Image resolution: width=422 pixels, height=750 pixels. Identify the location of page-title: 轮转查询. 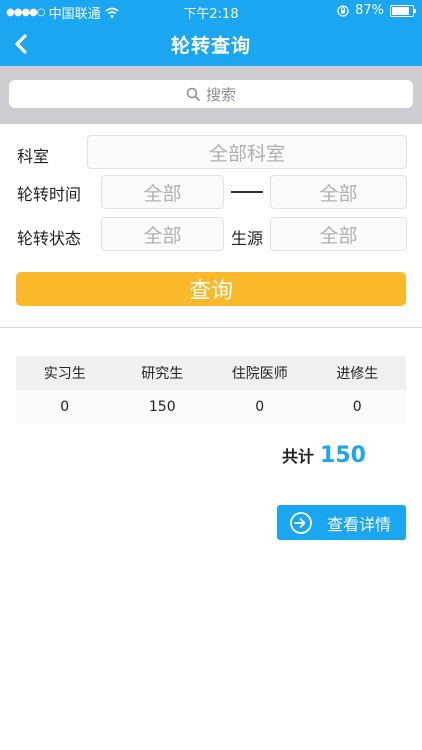
(210, 46).